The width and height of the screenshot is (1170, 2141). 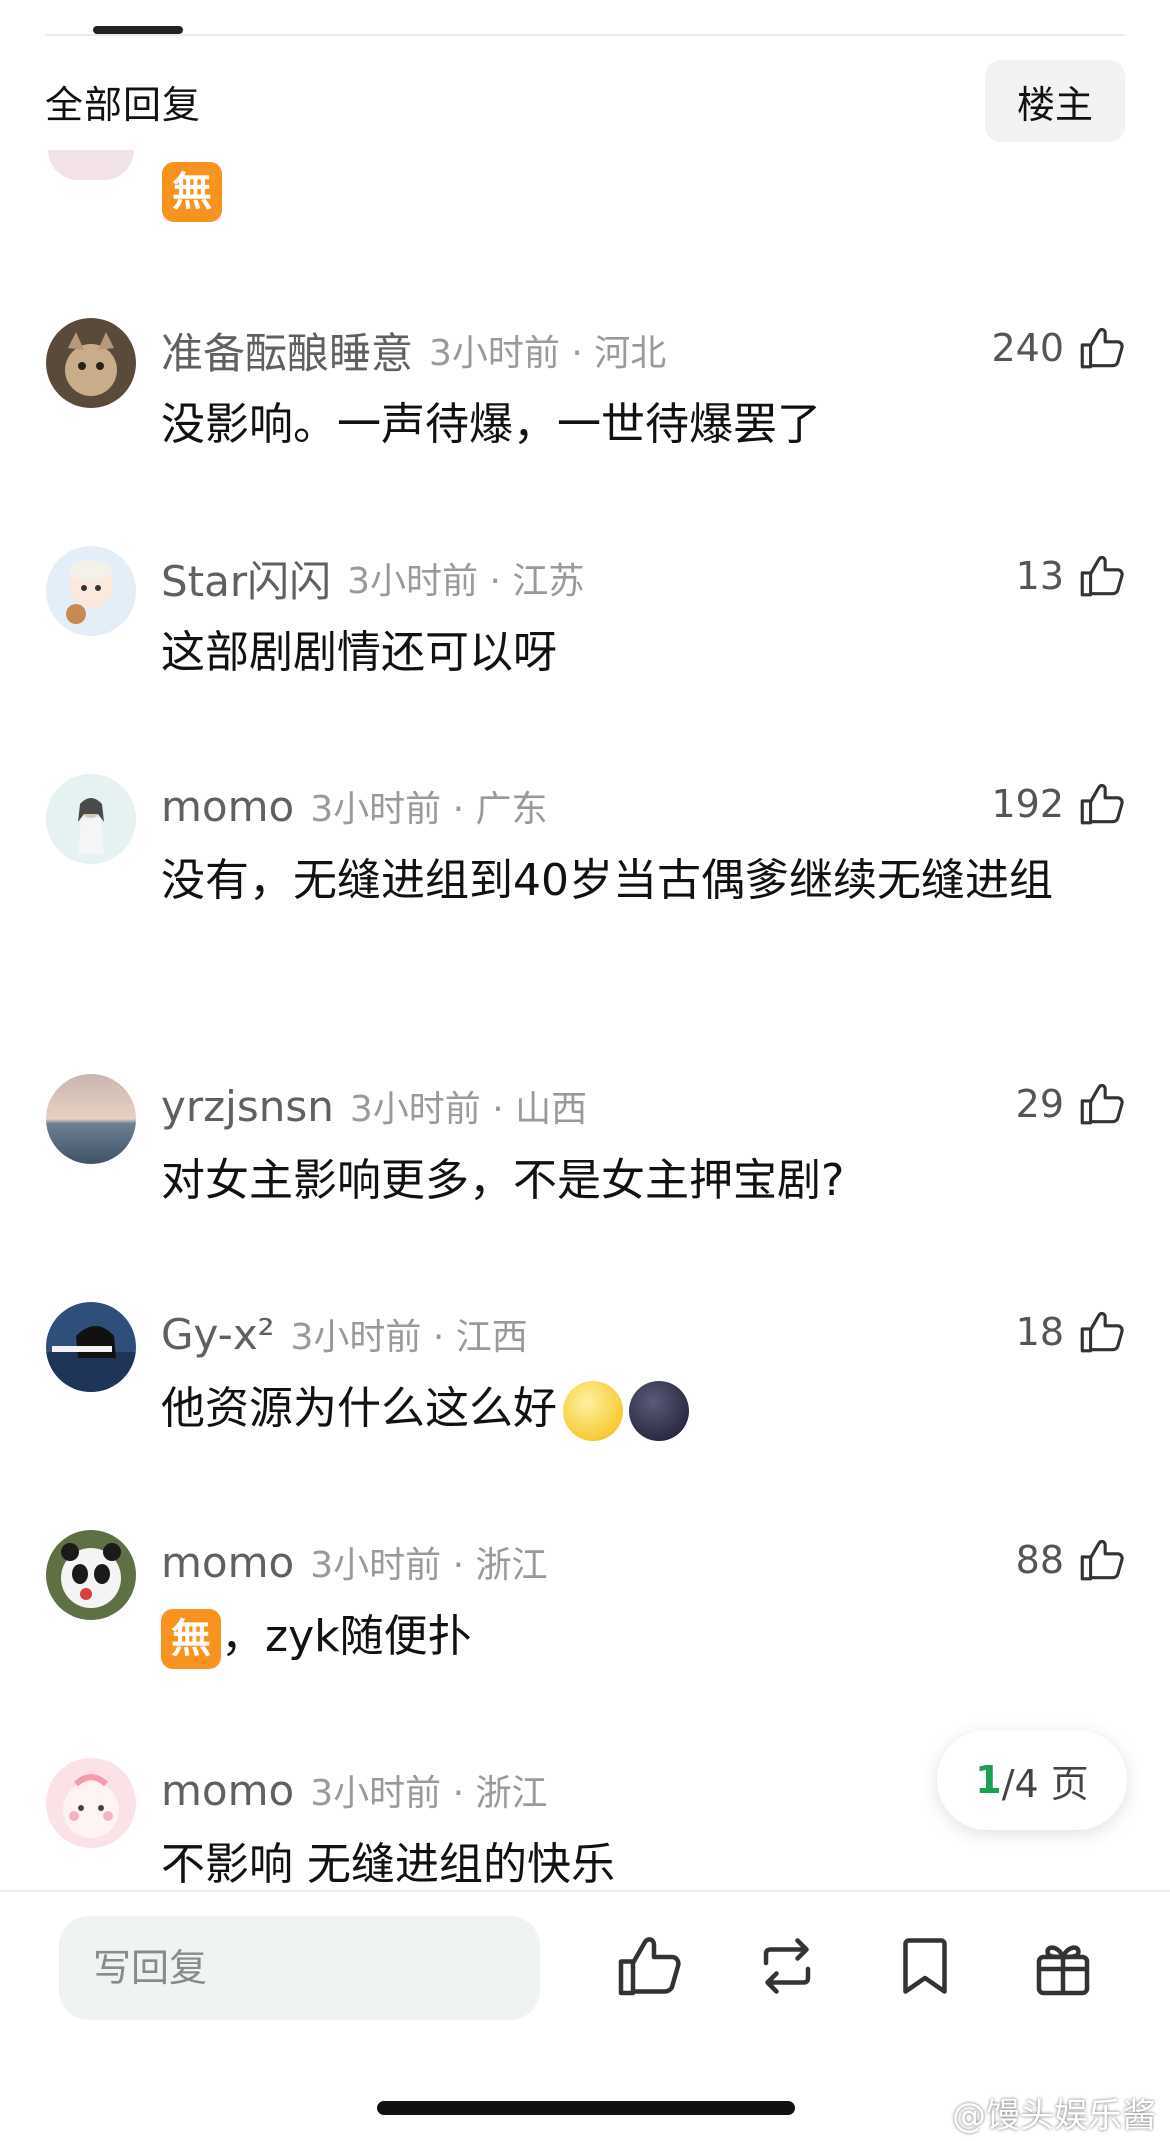 What do you see at coordinates (1039, 576) in the screenshot?
I see `like-count: 13` at bounding box center [1039, 576].